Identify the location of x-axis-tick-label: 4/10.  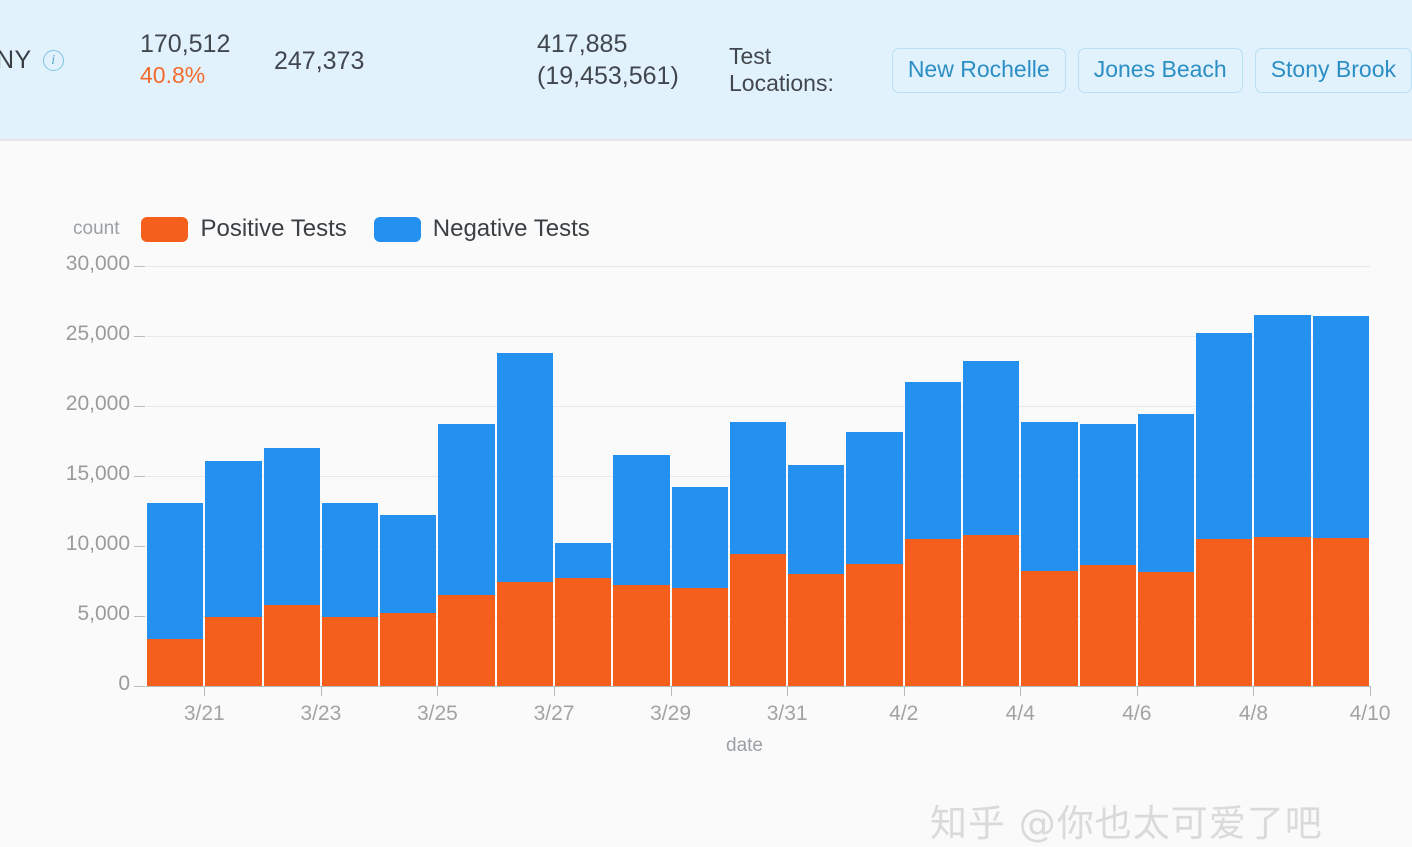
(1370, 713).